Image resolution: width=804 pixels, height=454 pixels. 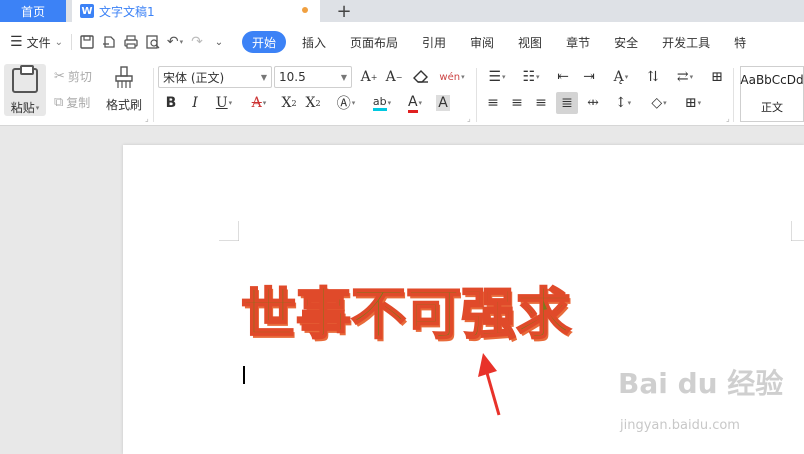 I want to click on clipboard-dialog-launcher-icon: ⌟, so click(x=147, y=118).